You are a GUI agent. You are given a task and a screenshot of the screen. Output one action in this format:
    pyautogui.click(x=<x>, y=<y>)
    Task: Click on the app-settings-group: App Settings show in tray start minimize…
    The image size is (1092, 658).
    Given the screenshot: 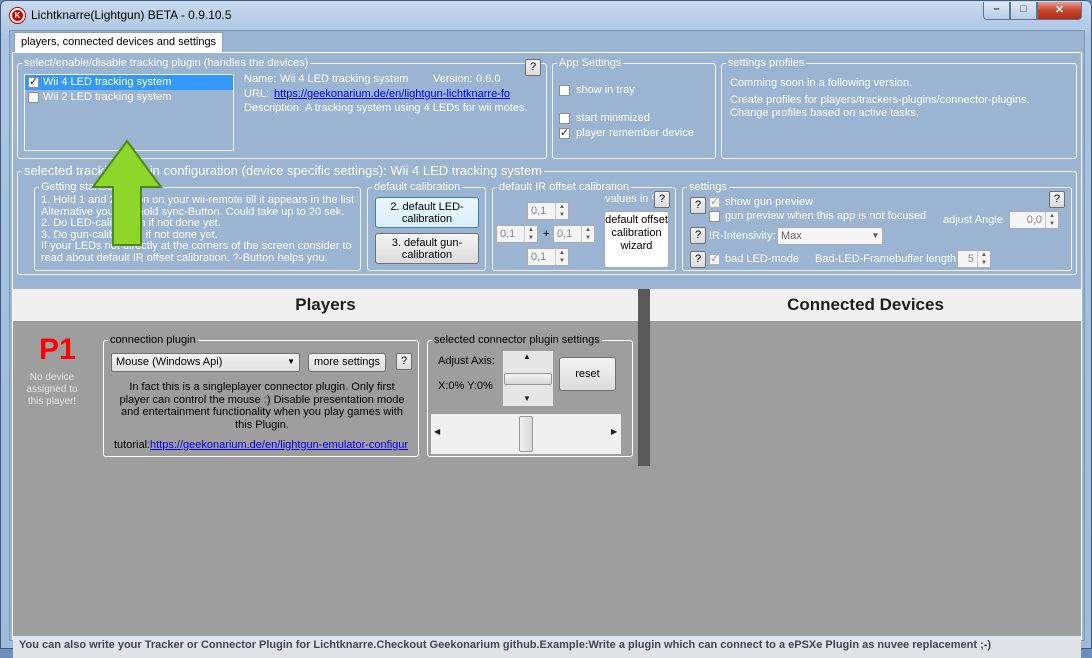 What is the action you would take?
    pyautogui.click(x=634, y=108)
    